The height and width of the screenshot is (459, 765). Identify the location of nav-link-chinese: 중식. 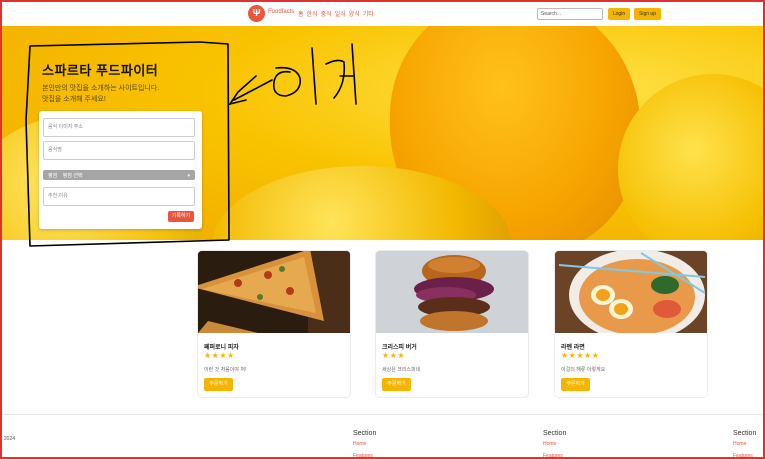
(326, 13).